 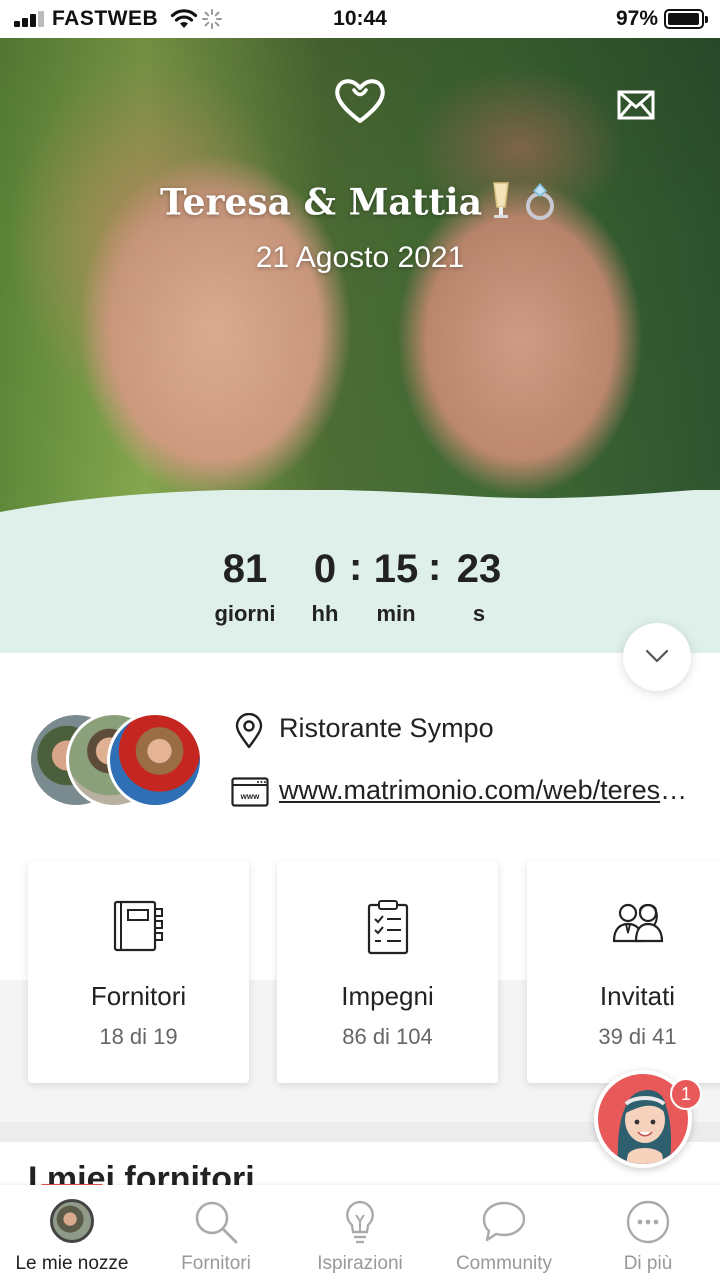 What do you see at coordinates (360, 1263) in the screenshot?
I see `tab-label: Ispirazioni` at bounding box center [360, 1263].